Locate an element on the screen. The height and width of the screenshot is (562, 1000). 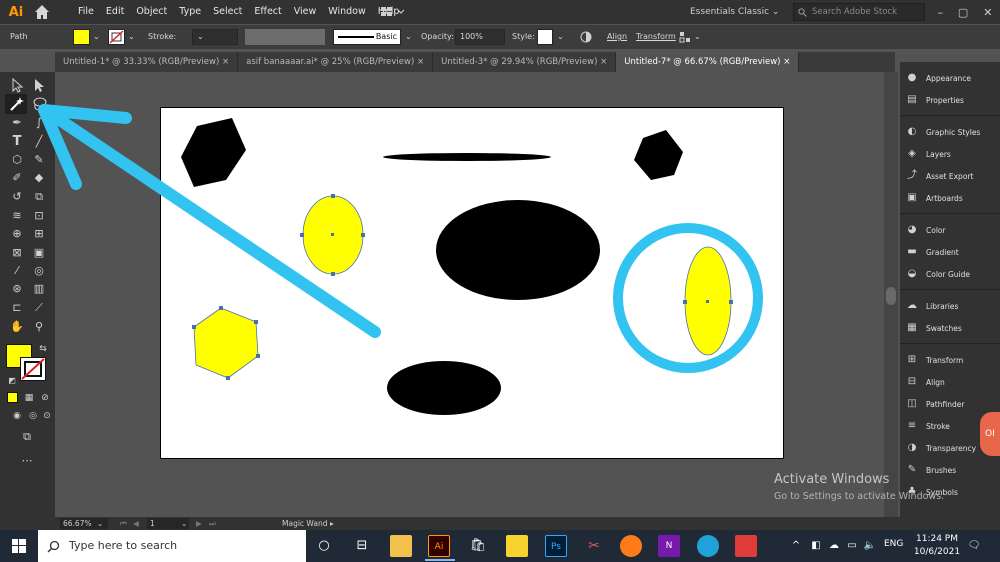
illustrator-taskbar-icon: Ai is located at coordinates (440, 548).